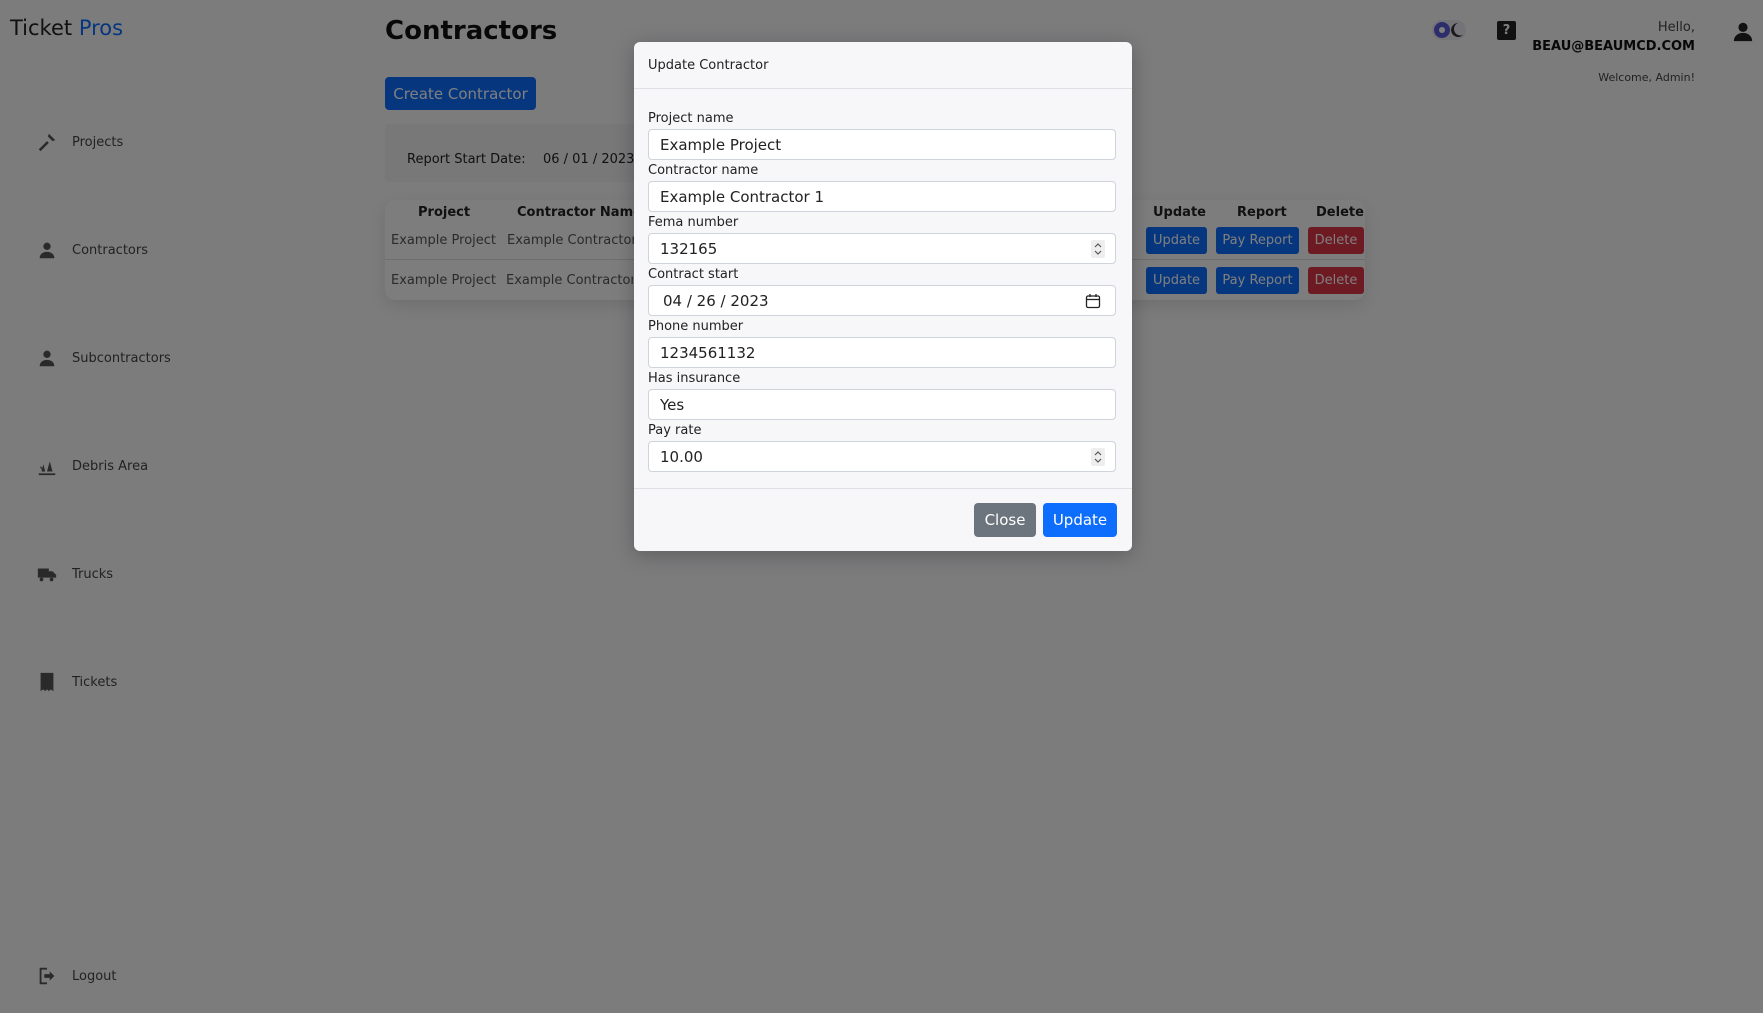  I want to click on phone-number-input, so click(854, 352).